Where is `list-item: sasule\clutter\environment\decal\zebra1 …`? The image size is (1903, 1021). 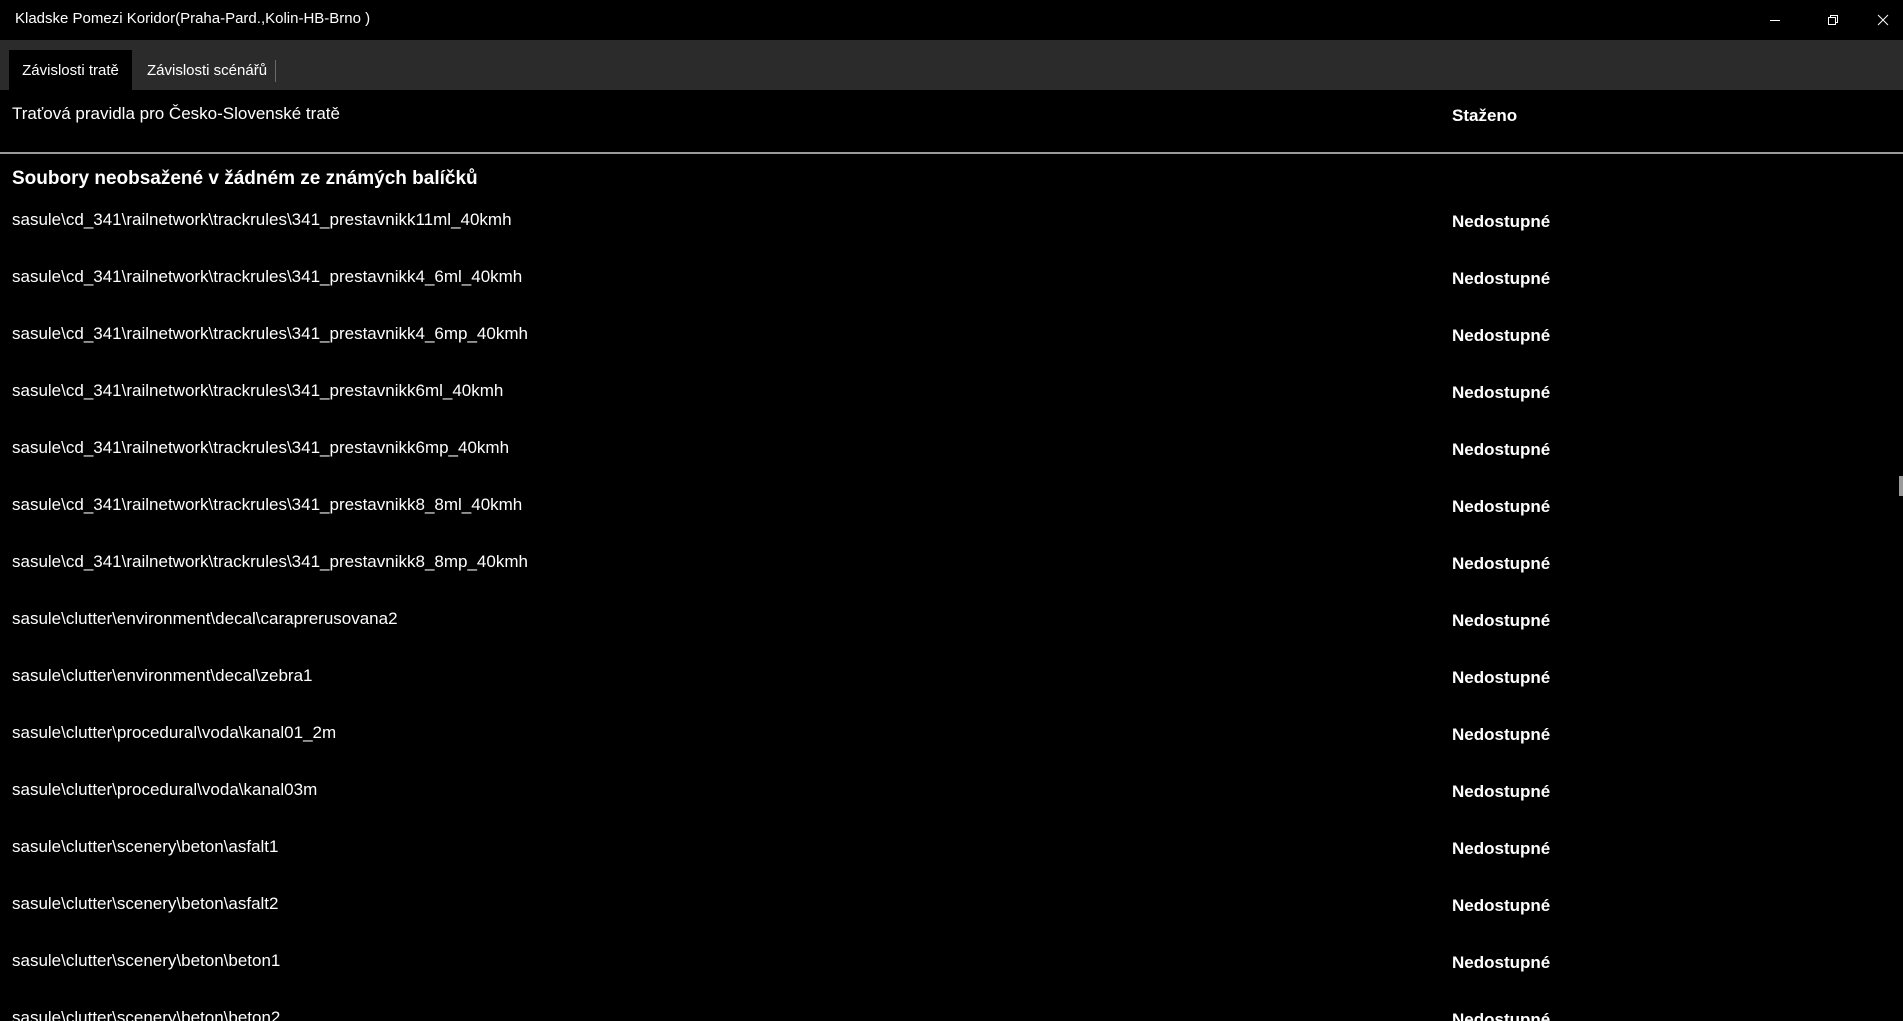 list-item: sasule\clutter\environment\decal\zebra1 … is located at coordinates (947, 694).